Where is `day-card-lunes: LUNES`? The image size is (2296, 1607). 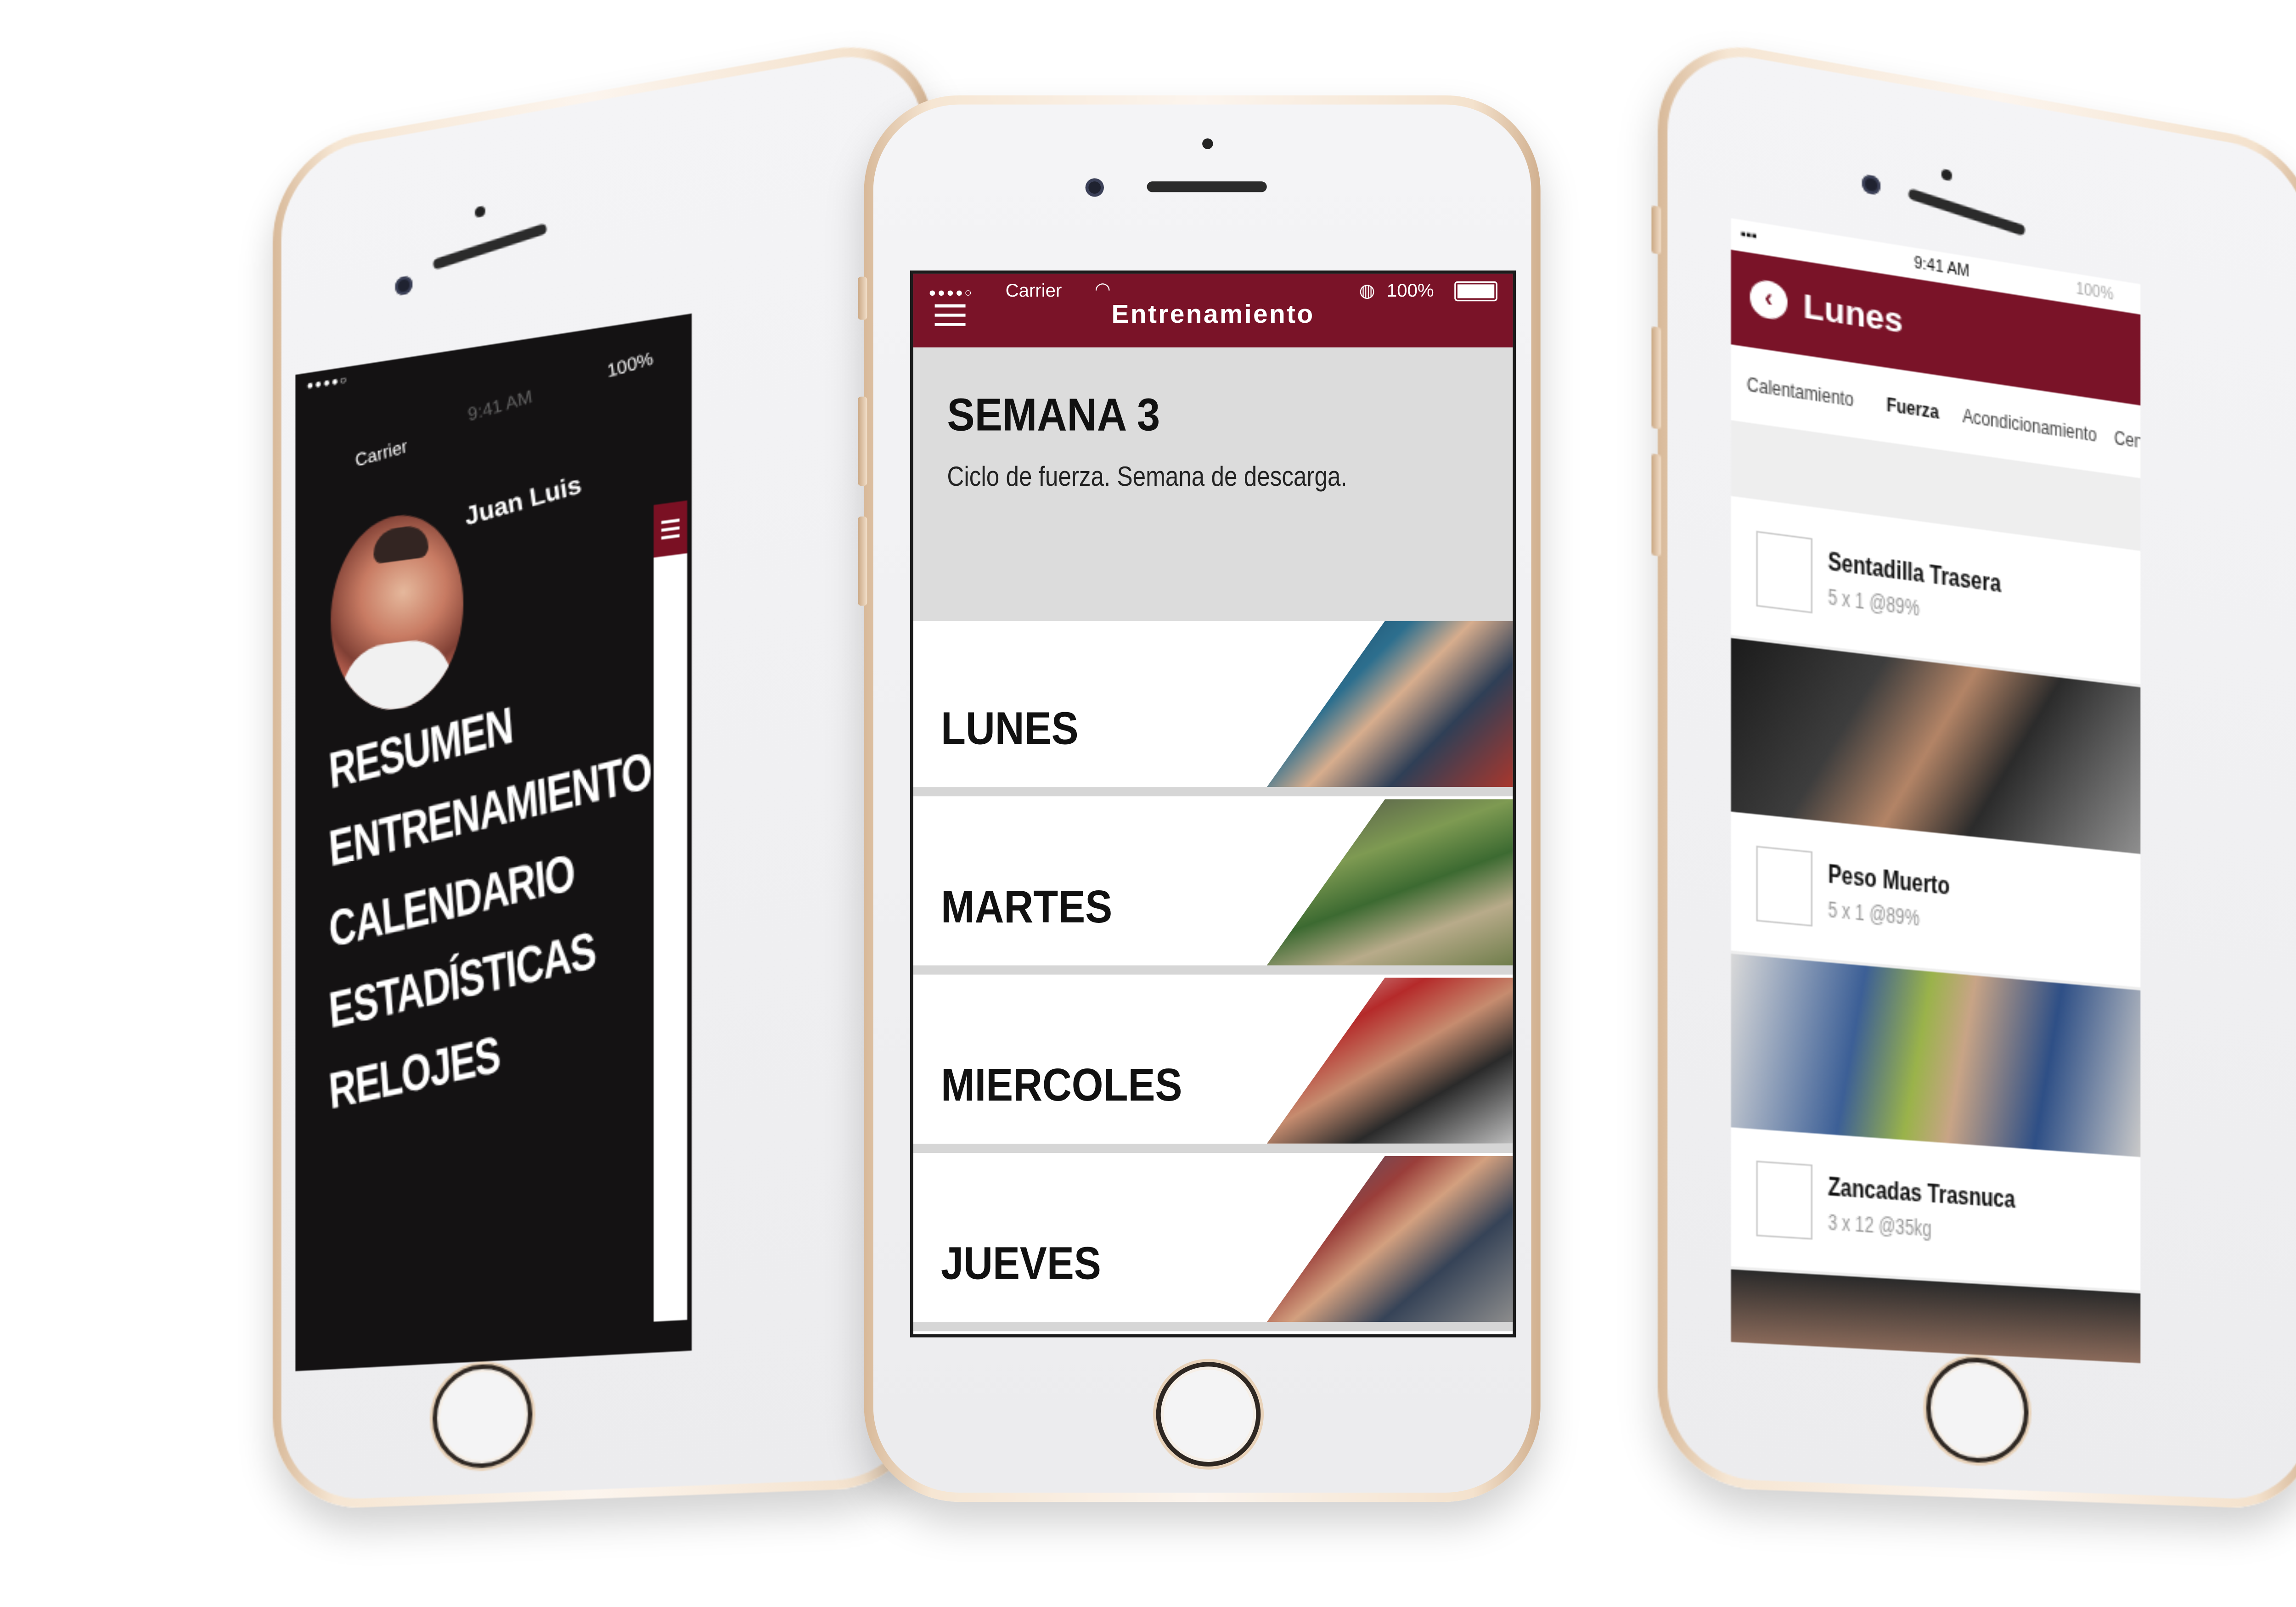 day-card-lunes: LUNES is located at coordinates (1213, 709).